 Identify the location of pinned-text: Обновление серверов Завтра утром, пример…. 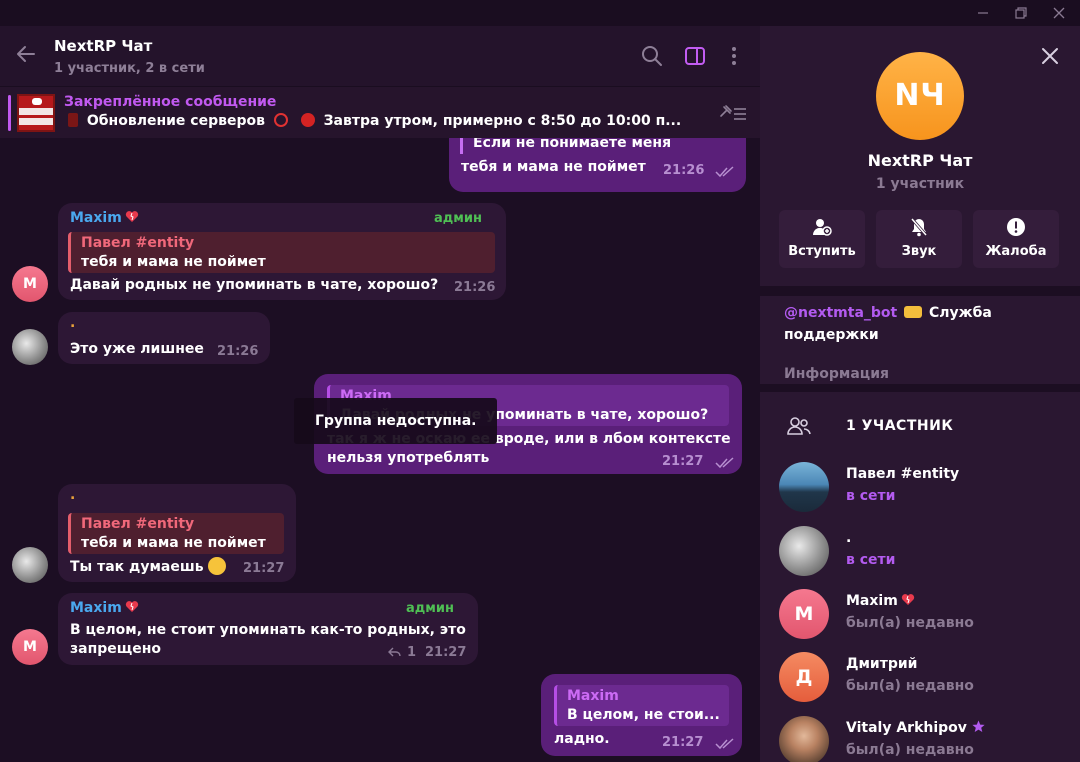
(372, 121).